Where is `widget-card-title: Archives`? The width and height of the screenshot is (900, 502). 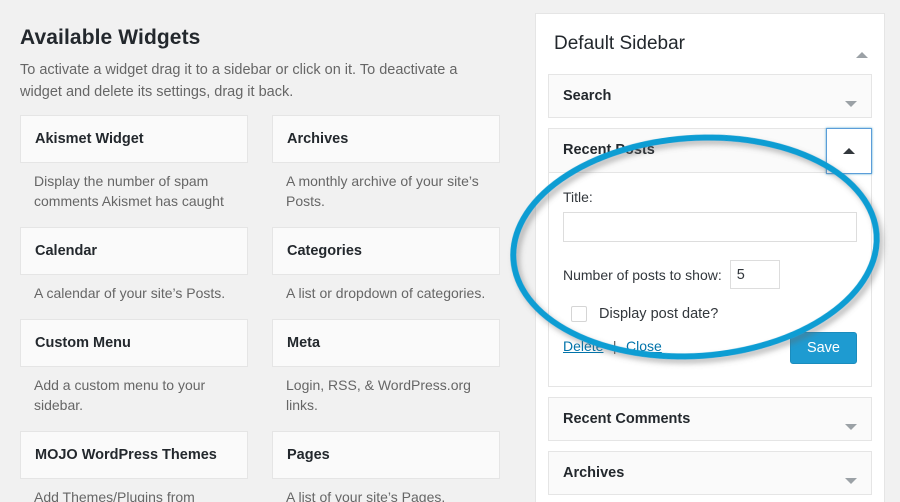
widget-card-title: Archives is located at coordinates (318, 139).